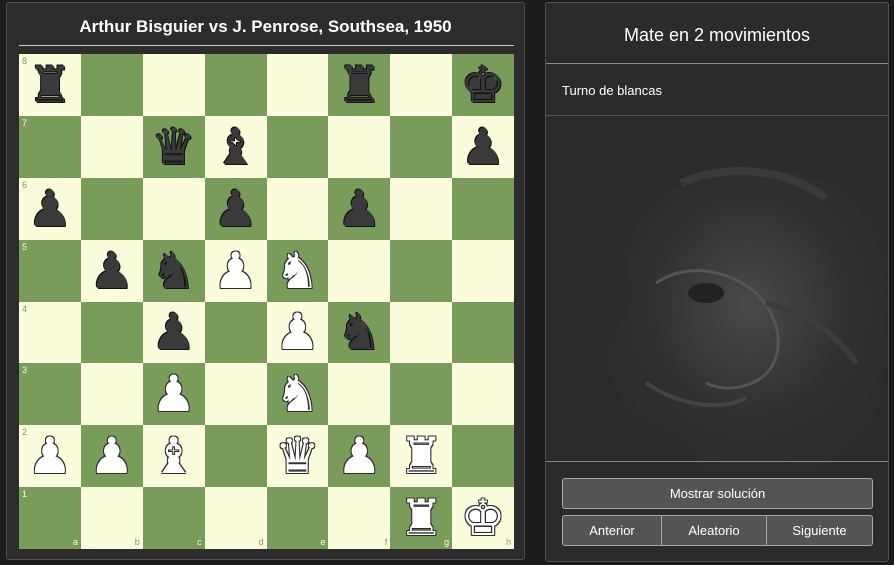 This screenshot has width=894, height=565. I want to click on square-a5: 5, so click(50, 270).